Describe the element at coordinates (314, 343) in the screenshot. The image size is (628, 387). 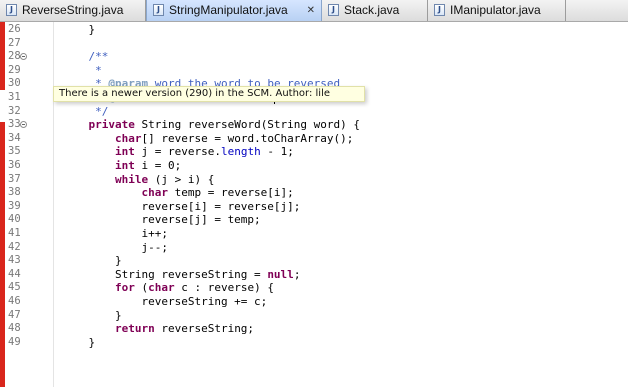
I see `code-line: 49 }` at that location.